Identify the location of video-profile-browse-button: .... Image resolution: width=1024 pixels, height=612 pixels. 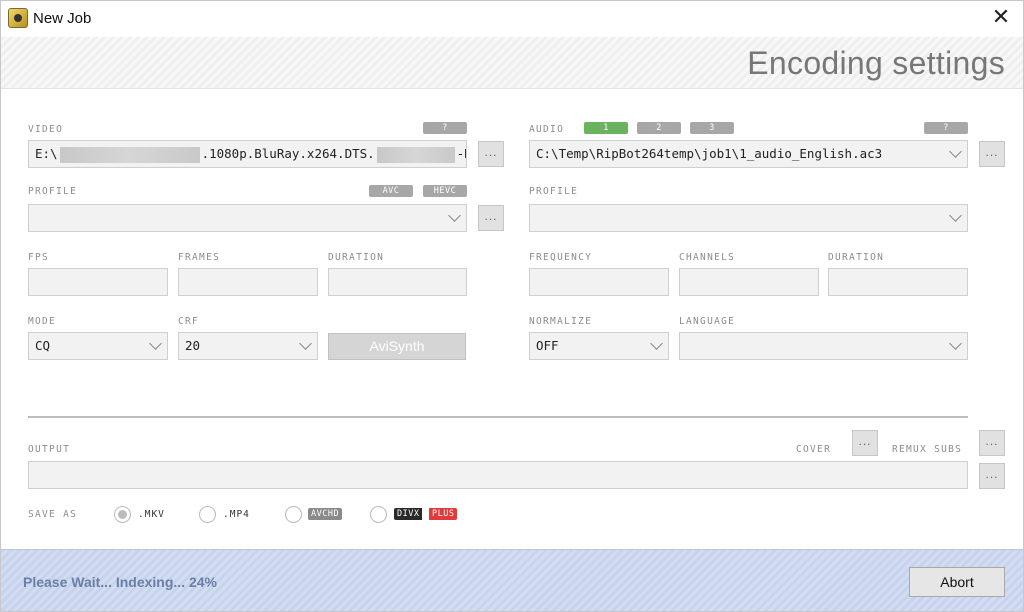
(491, 218).